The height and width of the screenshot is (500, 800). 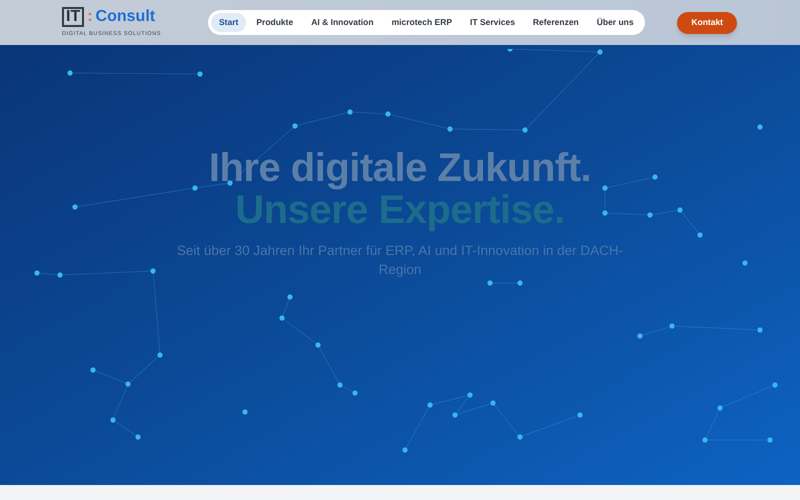 What do you see at coordinates (400, 168) in the screenshot?
I see `hero-headline: Ihre digitale Zukunft.` at bounding box center [400, 168].